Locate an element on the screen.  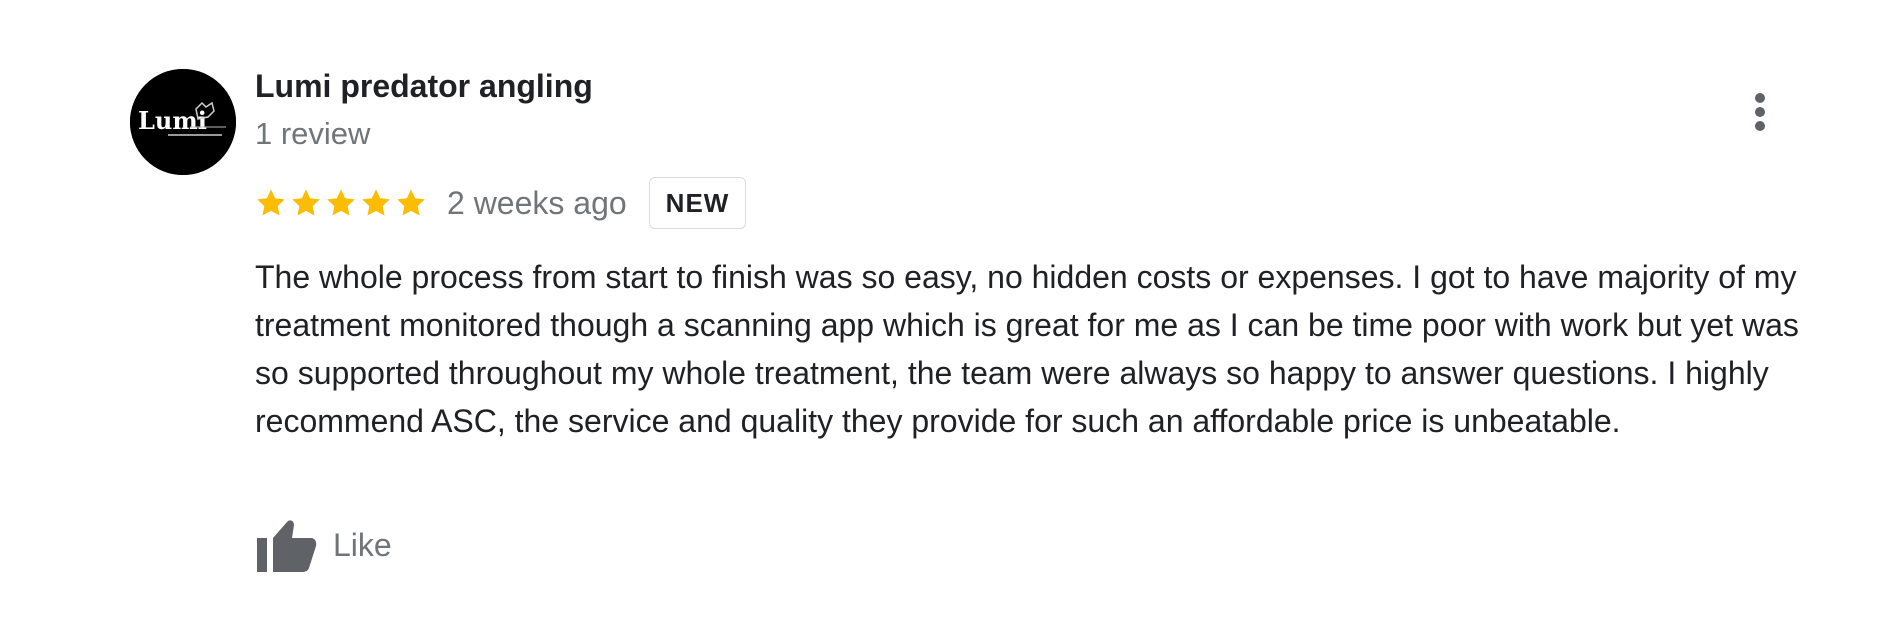
review-time: 2 weeks ago is located at coordinates (537, 202).